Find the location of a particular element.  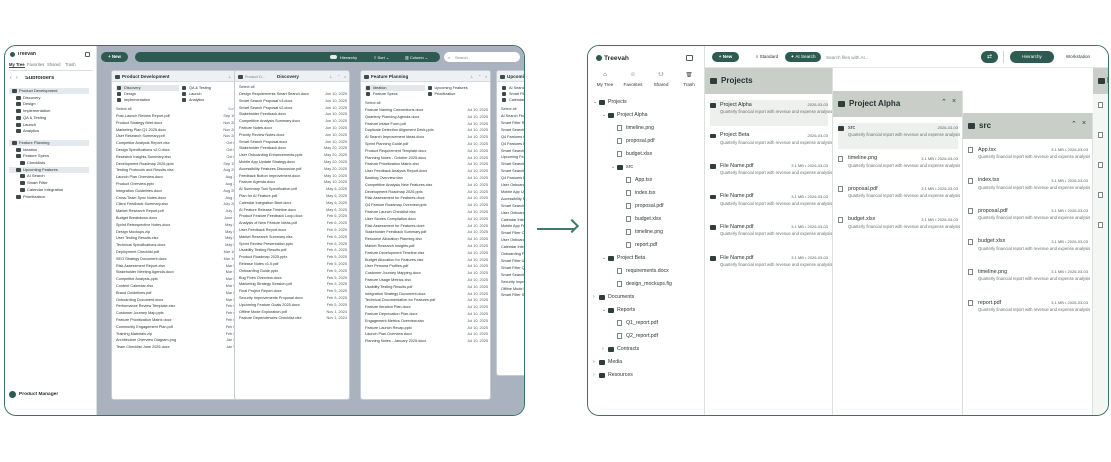

tree-item: › Documents is located at coordinates (646, 297).